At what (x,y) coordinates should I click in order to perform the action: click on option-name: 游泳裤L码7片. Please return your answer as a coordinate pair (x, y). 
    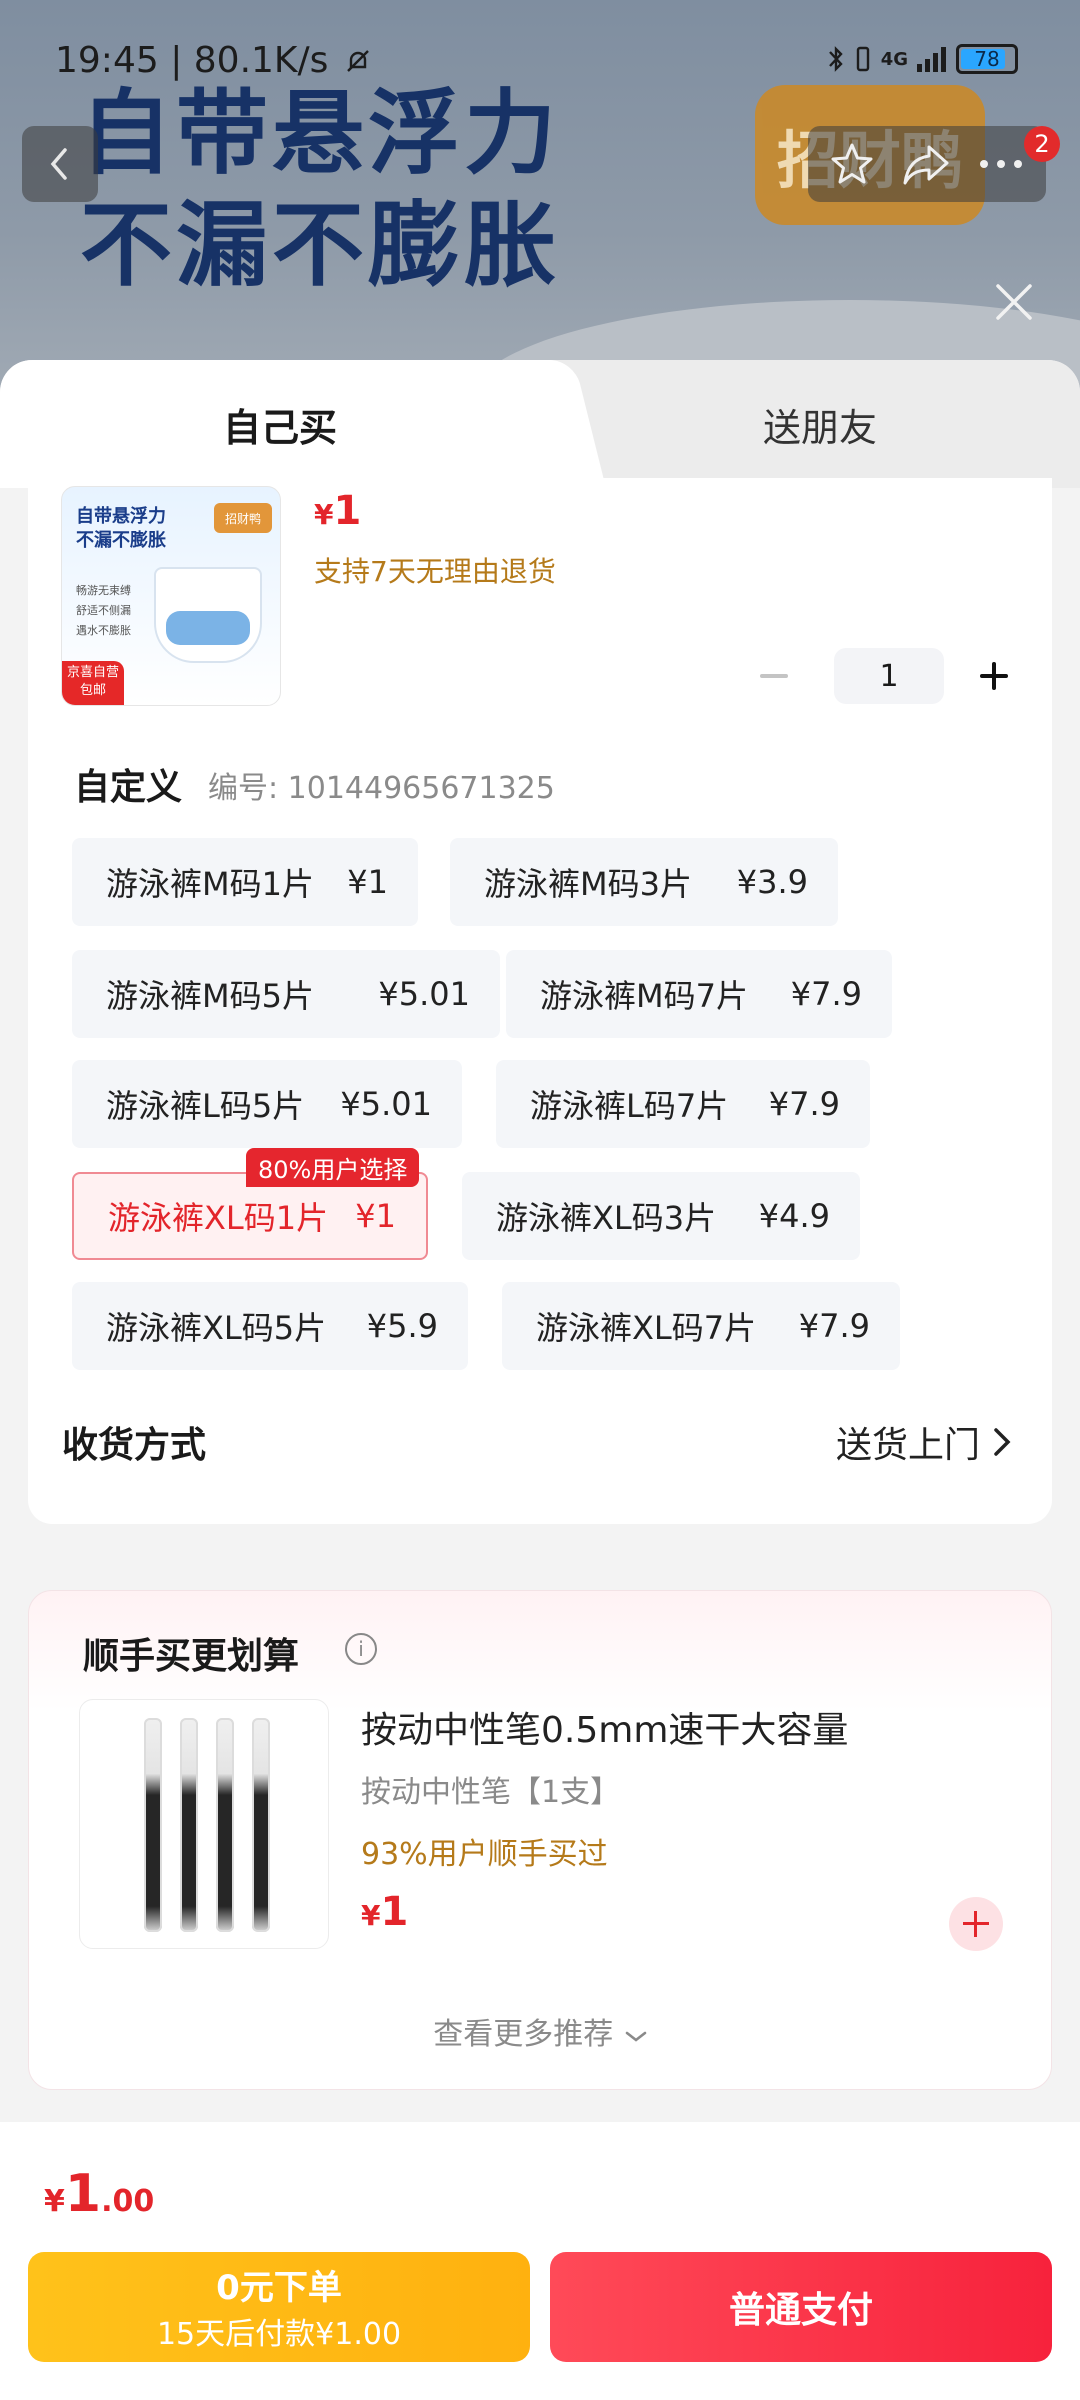
    Looking at the image, I should click on (629, 1106).